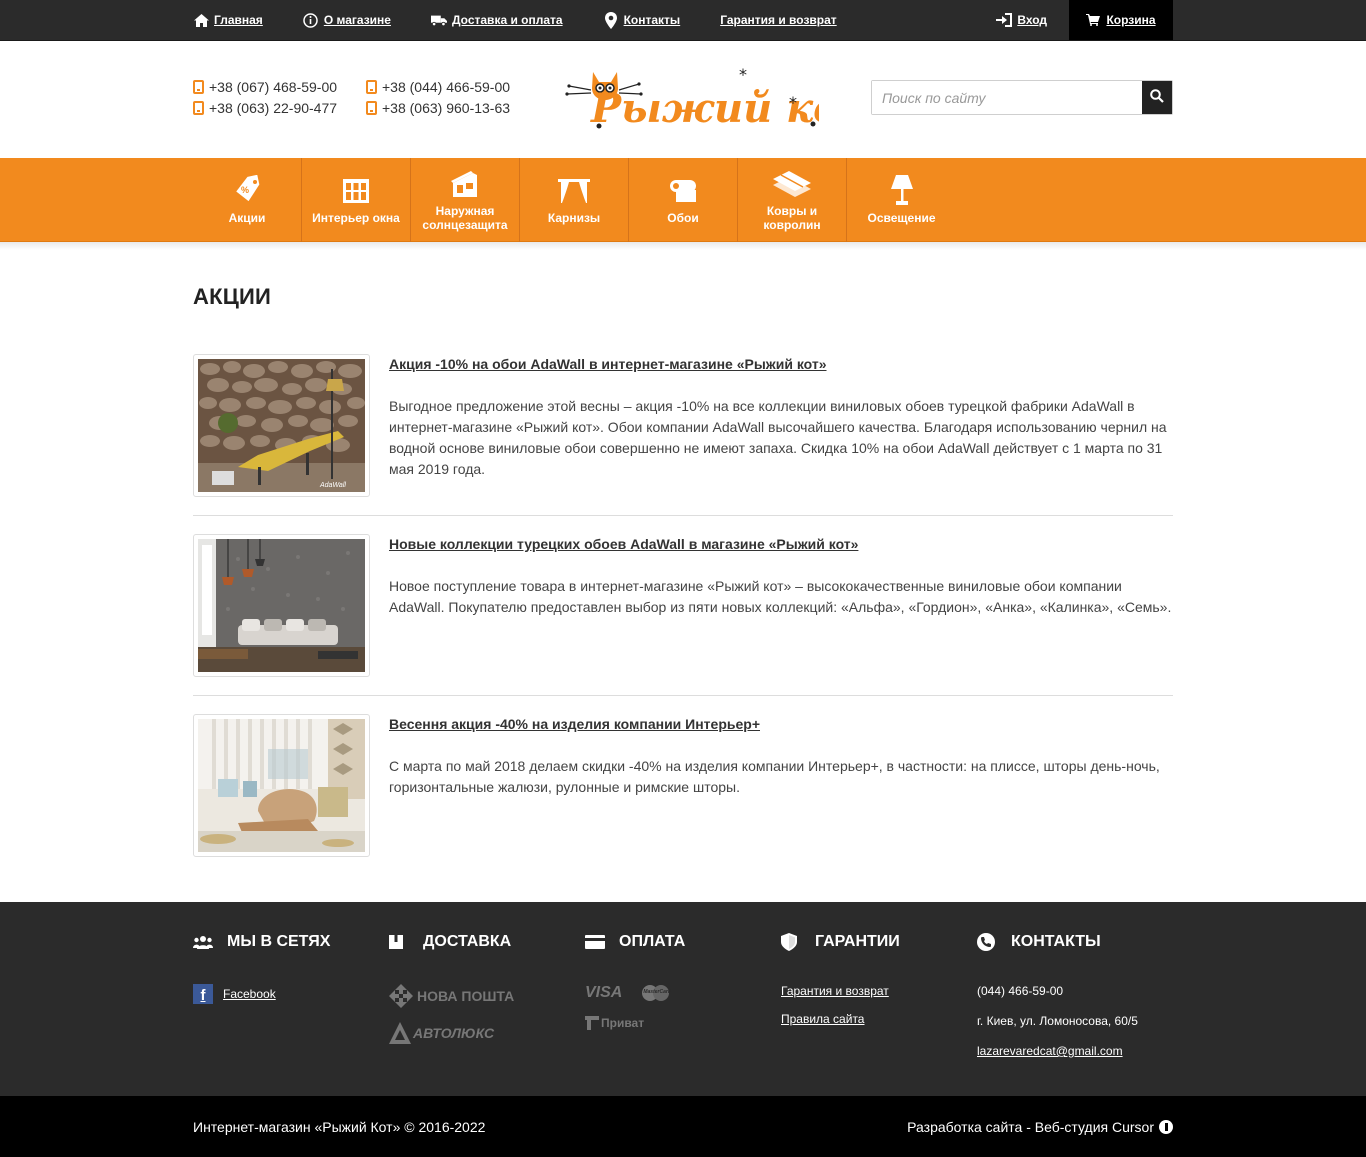 The image size is (1366, 1157). What do you see at coordinates (1020, 991) in the screenshot?
I see `contact-phone: (044) 466-59-00` at bounding box center [1020, 991].